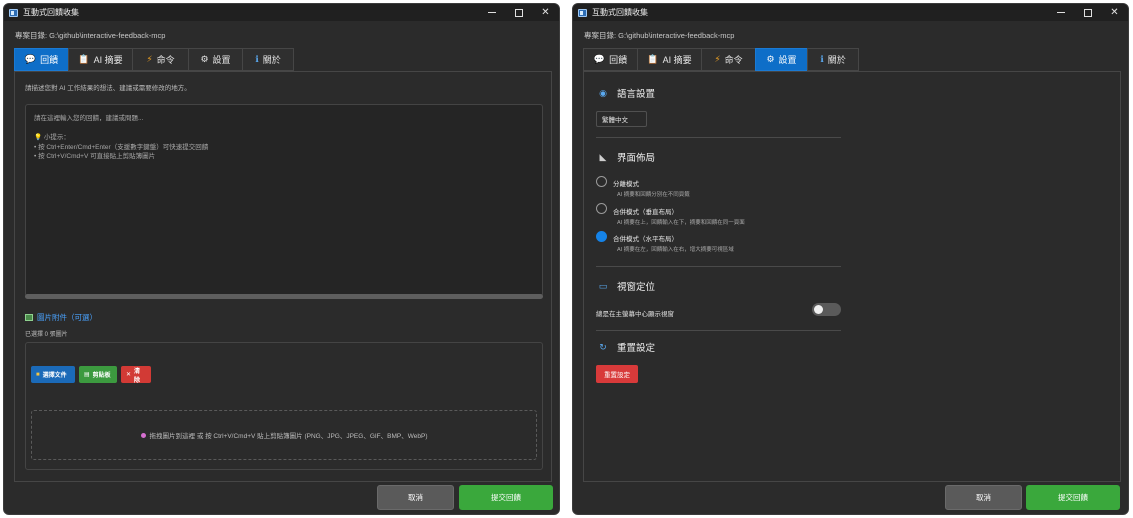 This screenshot has height=518, width=1133. Describe the element at coordinates (121, 147) in the screenshot. I see `tip-line: • 按 Ctrl+Enter/Cmd+Enter（支援數字鍵盤）可快速提交回饋` at that location.